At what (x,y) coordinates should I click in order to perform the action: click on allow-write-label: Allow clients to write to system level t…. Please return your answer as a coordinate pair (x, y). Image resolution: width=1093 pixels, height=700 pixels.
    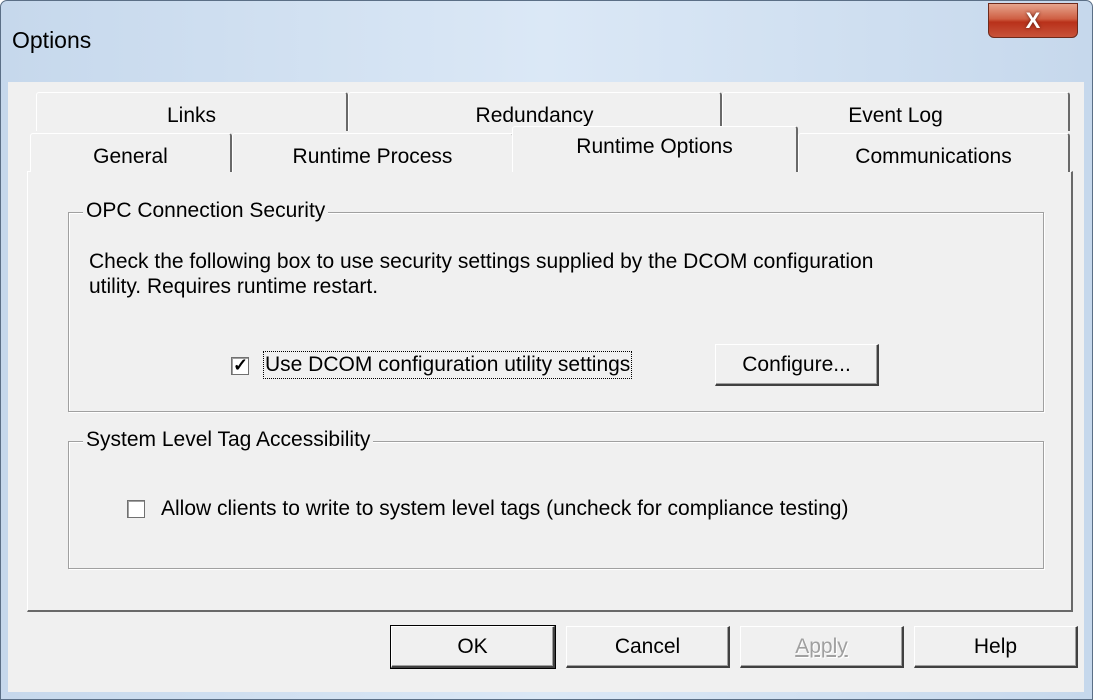
    Looking at the image, I should click on (504, 509).